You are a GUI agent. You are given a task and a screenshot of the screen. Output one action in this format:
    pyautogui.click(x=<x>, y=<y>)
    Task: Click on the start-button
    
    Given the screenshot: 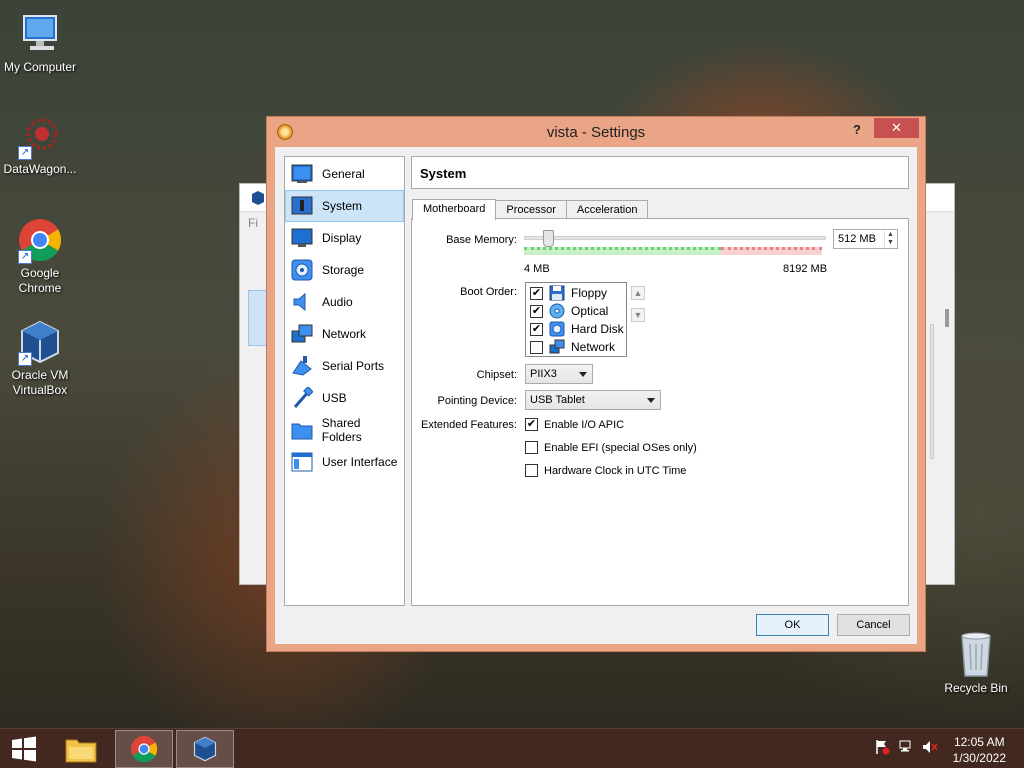 What is the action you would take?
    pyautogui.click(x=24, y=749)
    